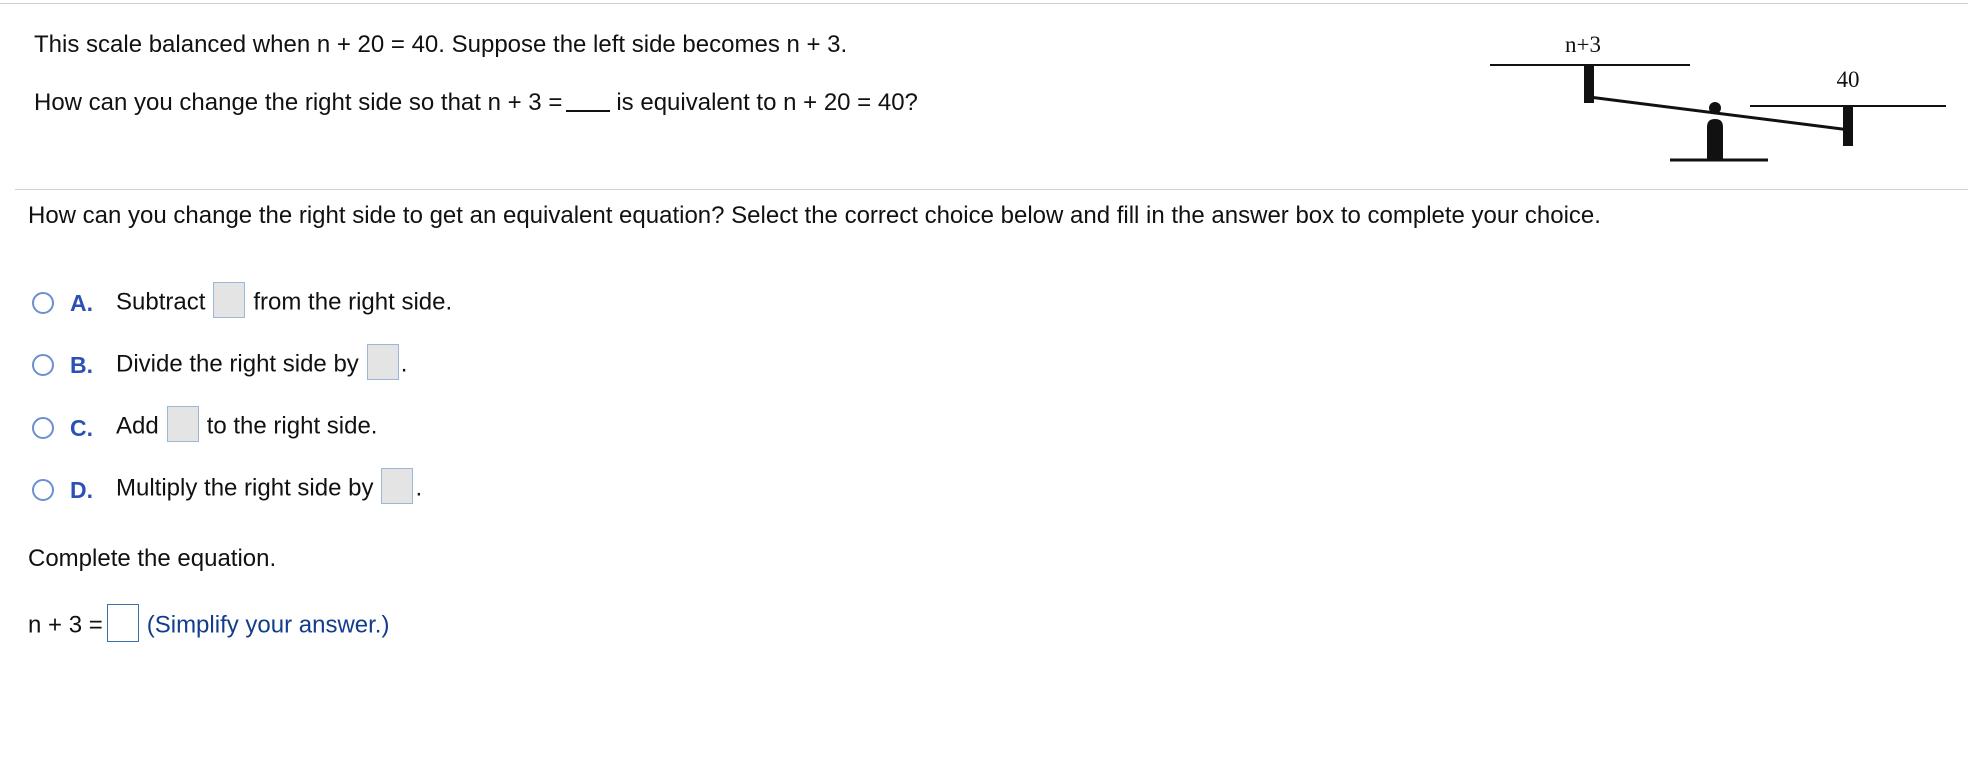  Describe the element at coordinates (1848, 79) in the screenshot. I see `right-pan-label: 40` at that location.